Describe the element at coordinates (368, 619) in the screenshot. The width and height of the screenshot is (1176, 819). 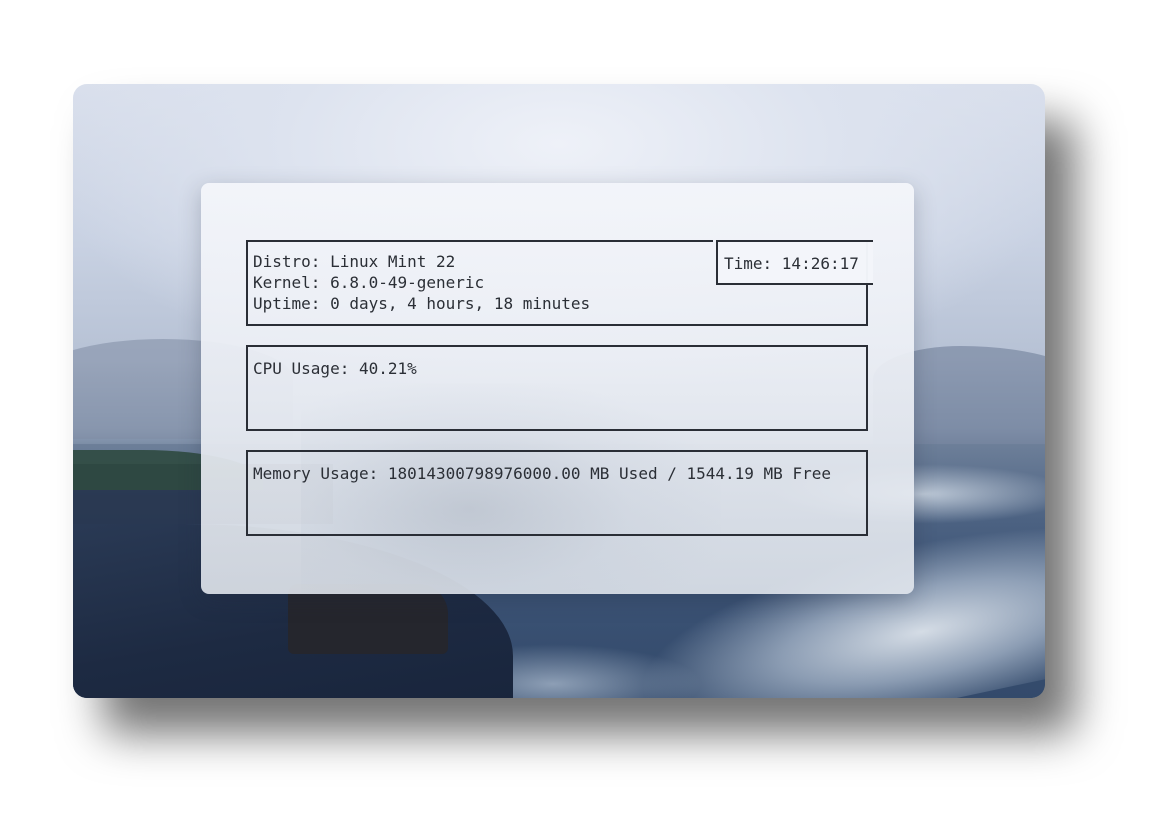
I see `sea-stack-rock` at that location.